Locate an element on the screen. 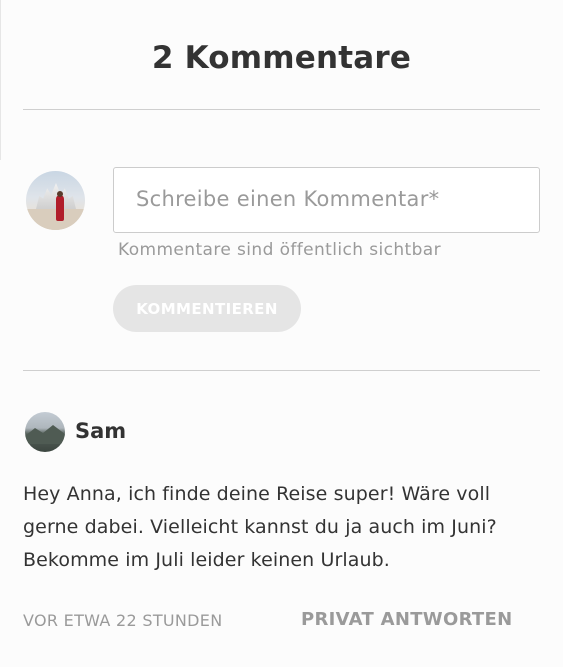 Image resolution: width=563 pixels, height=667 pixels. avatar-head-shape is located at coordinates (60, 194).